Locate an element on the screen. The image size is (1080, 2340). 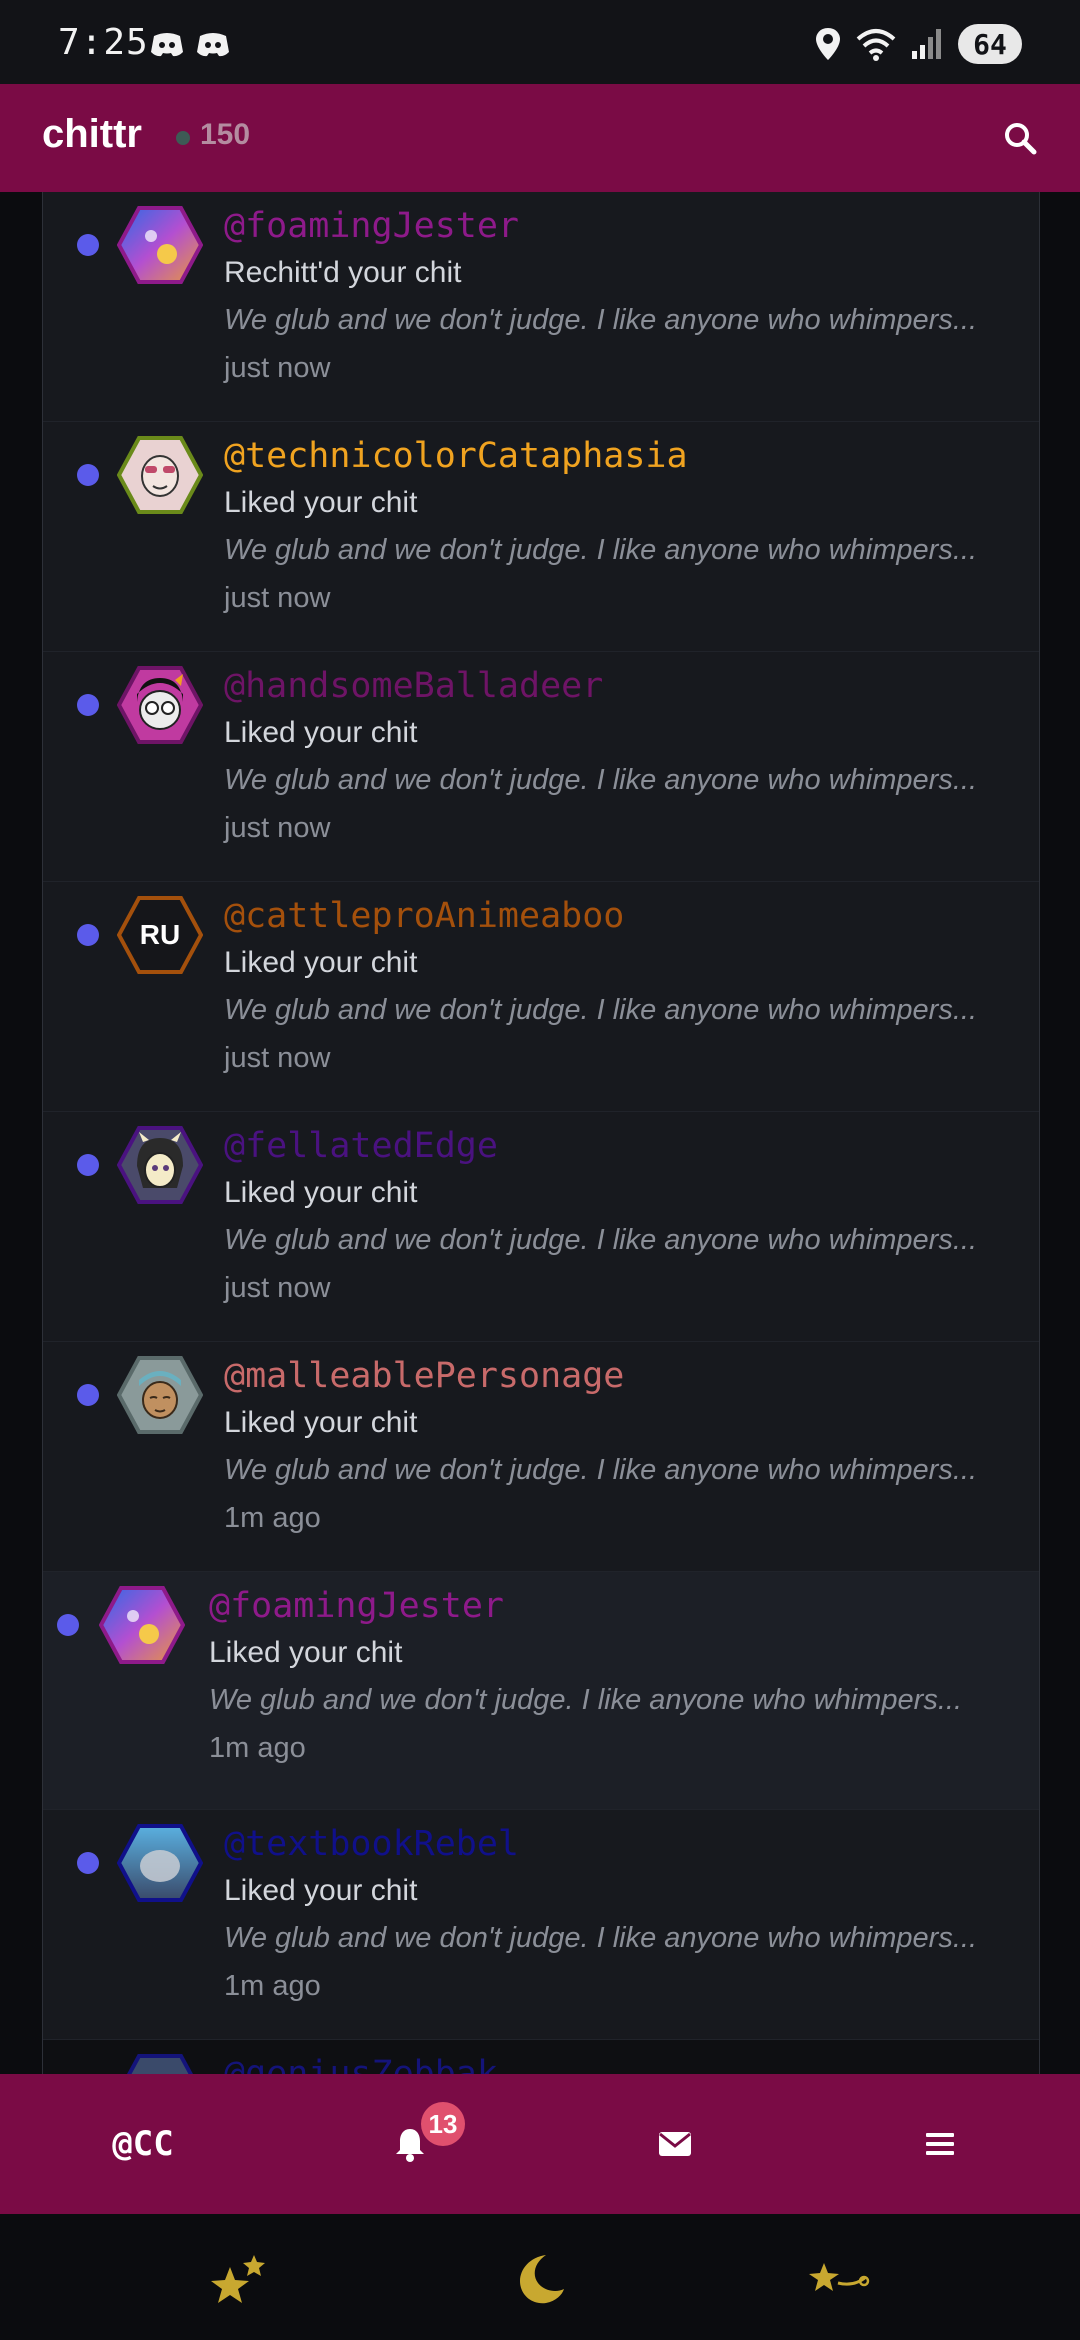
notification-username: @geniusZebbak is located at coordinates (361, 2064).